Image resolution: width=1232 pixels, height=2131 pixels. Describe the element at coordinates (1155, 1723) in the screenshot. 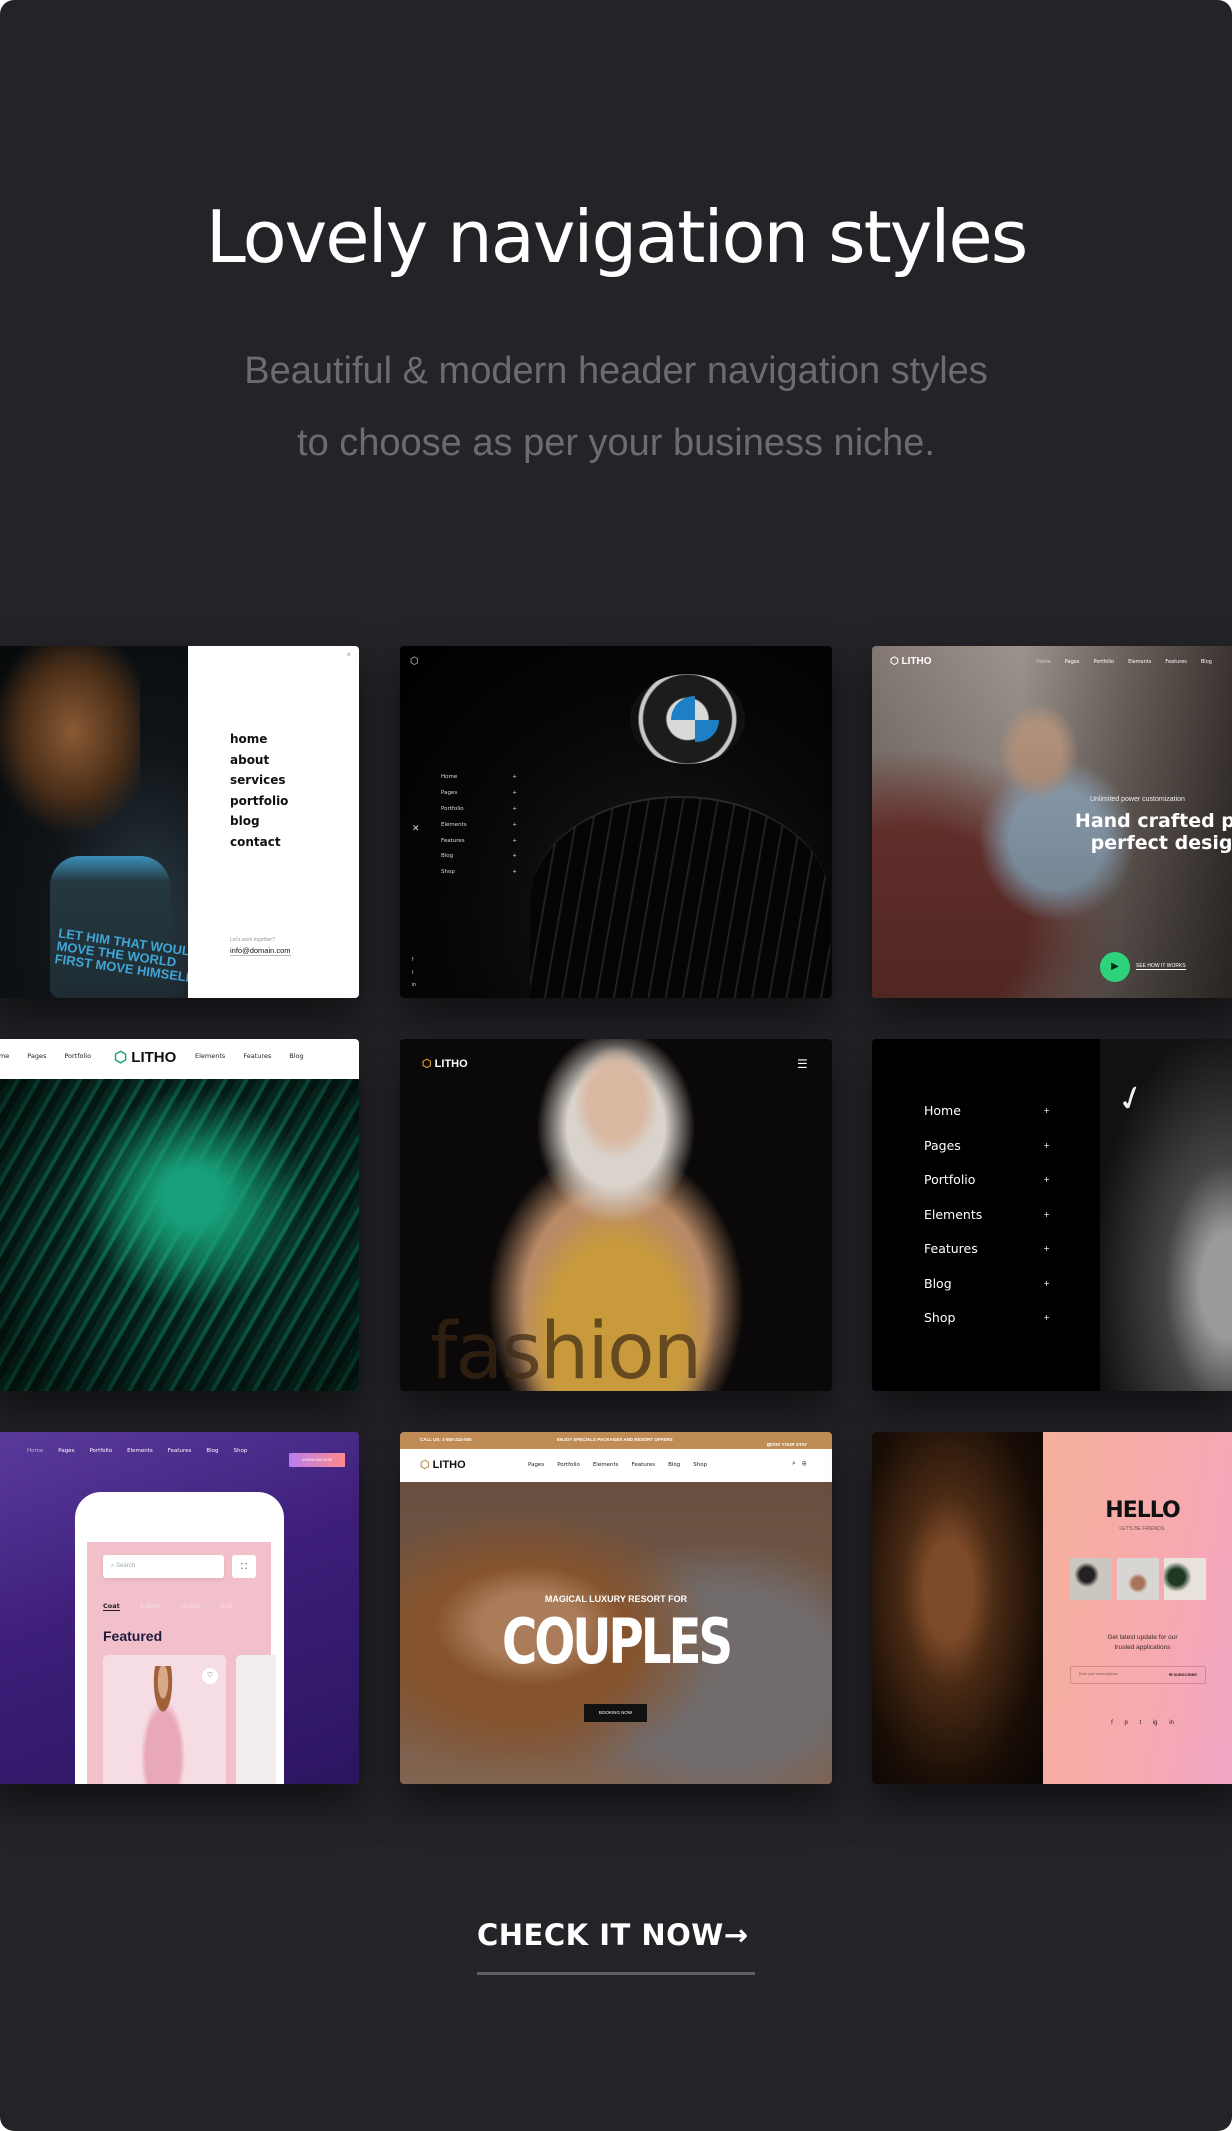

I see `instagram-icon: ig` at that location.